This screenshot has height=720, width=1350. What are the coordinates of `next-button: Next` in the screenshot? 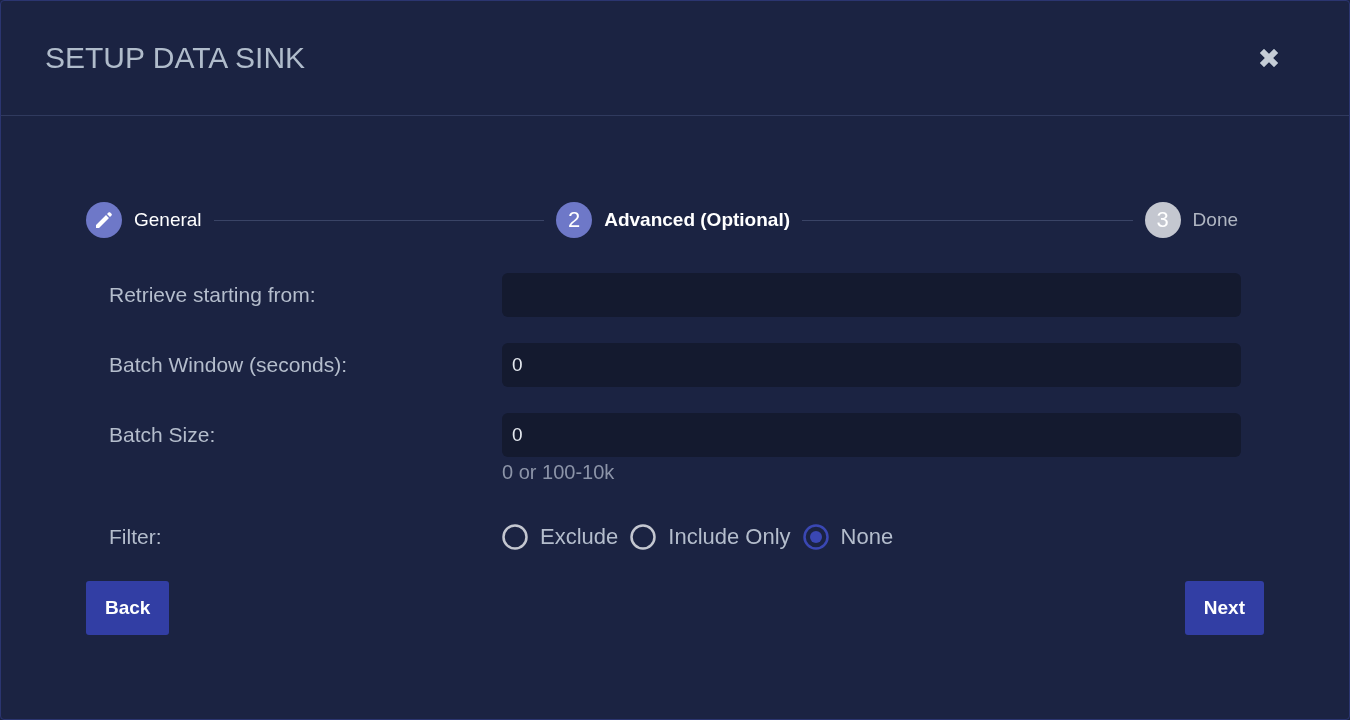 It's located at (1224, 608).